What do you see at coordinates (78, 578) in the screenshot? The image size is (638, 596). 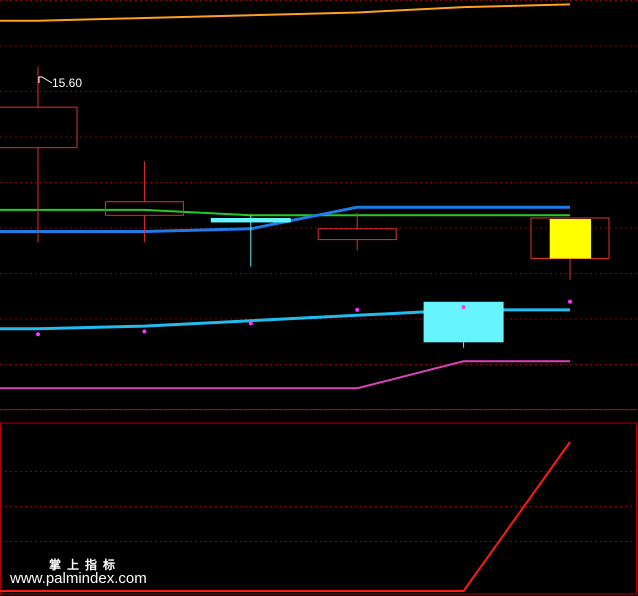 I see `watermark-url: www.palmindex.com` at bounding box center [78, 578].